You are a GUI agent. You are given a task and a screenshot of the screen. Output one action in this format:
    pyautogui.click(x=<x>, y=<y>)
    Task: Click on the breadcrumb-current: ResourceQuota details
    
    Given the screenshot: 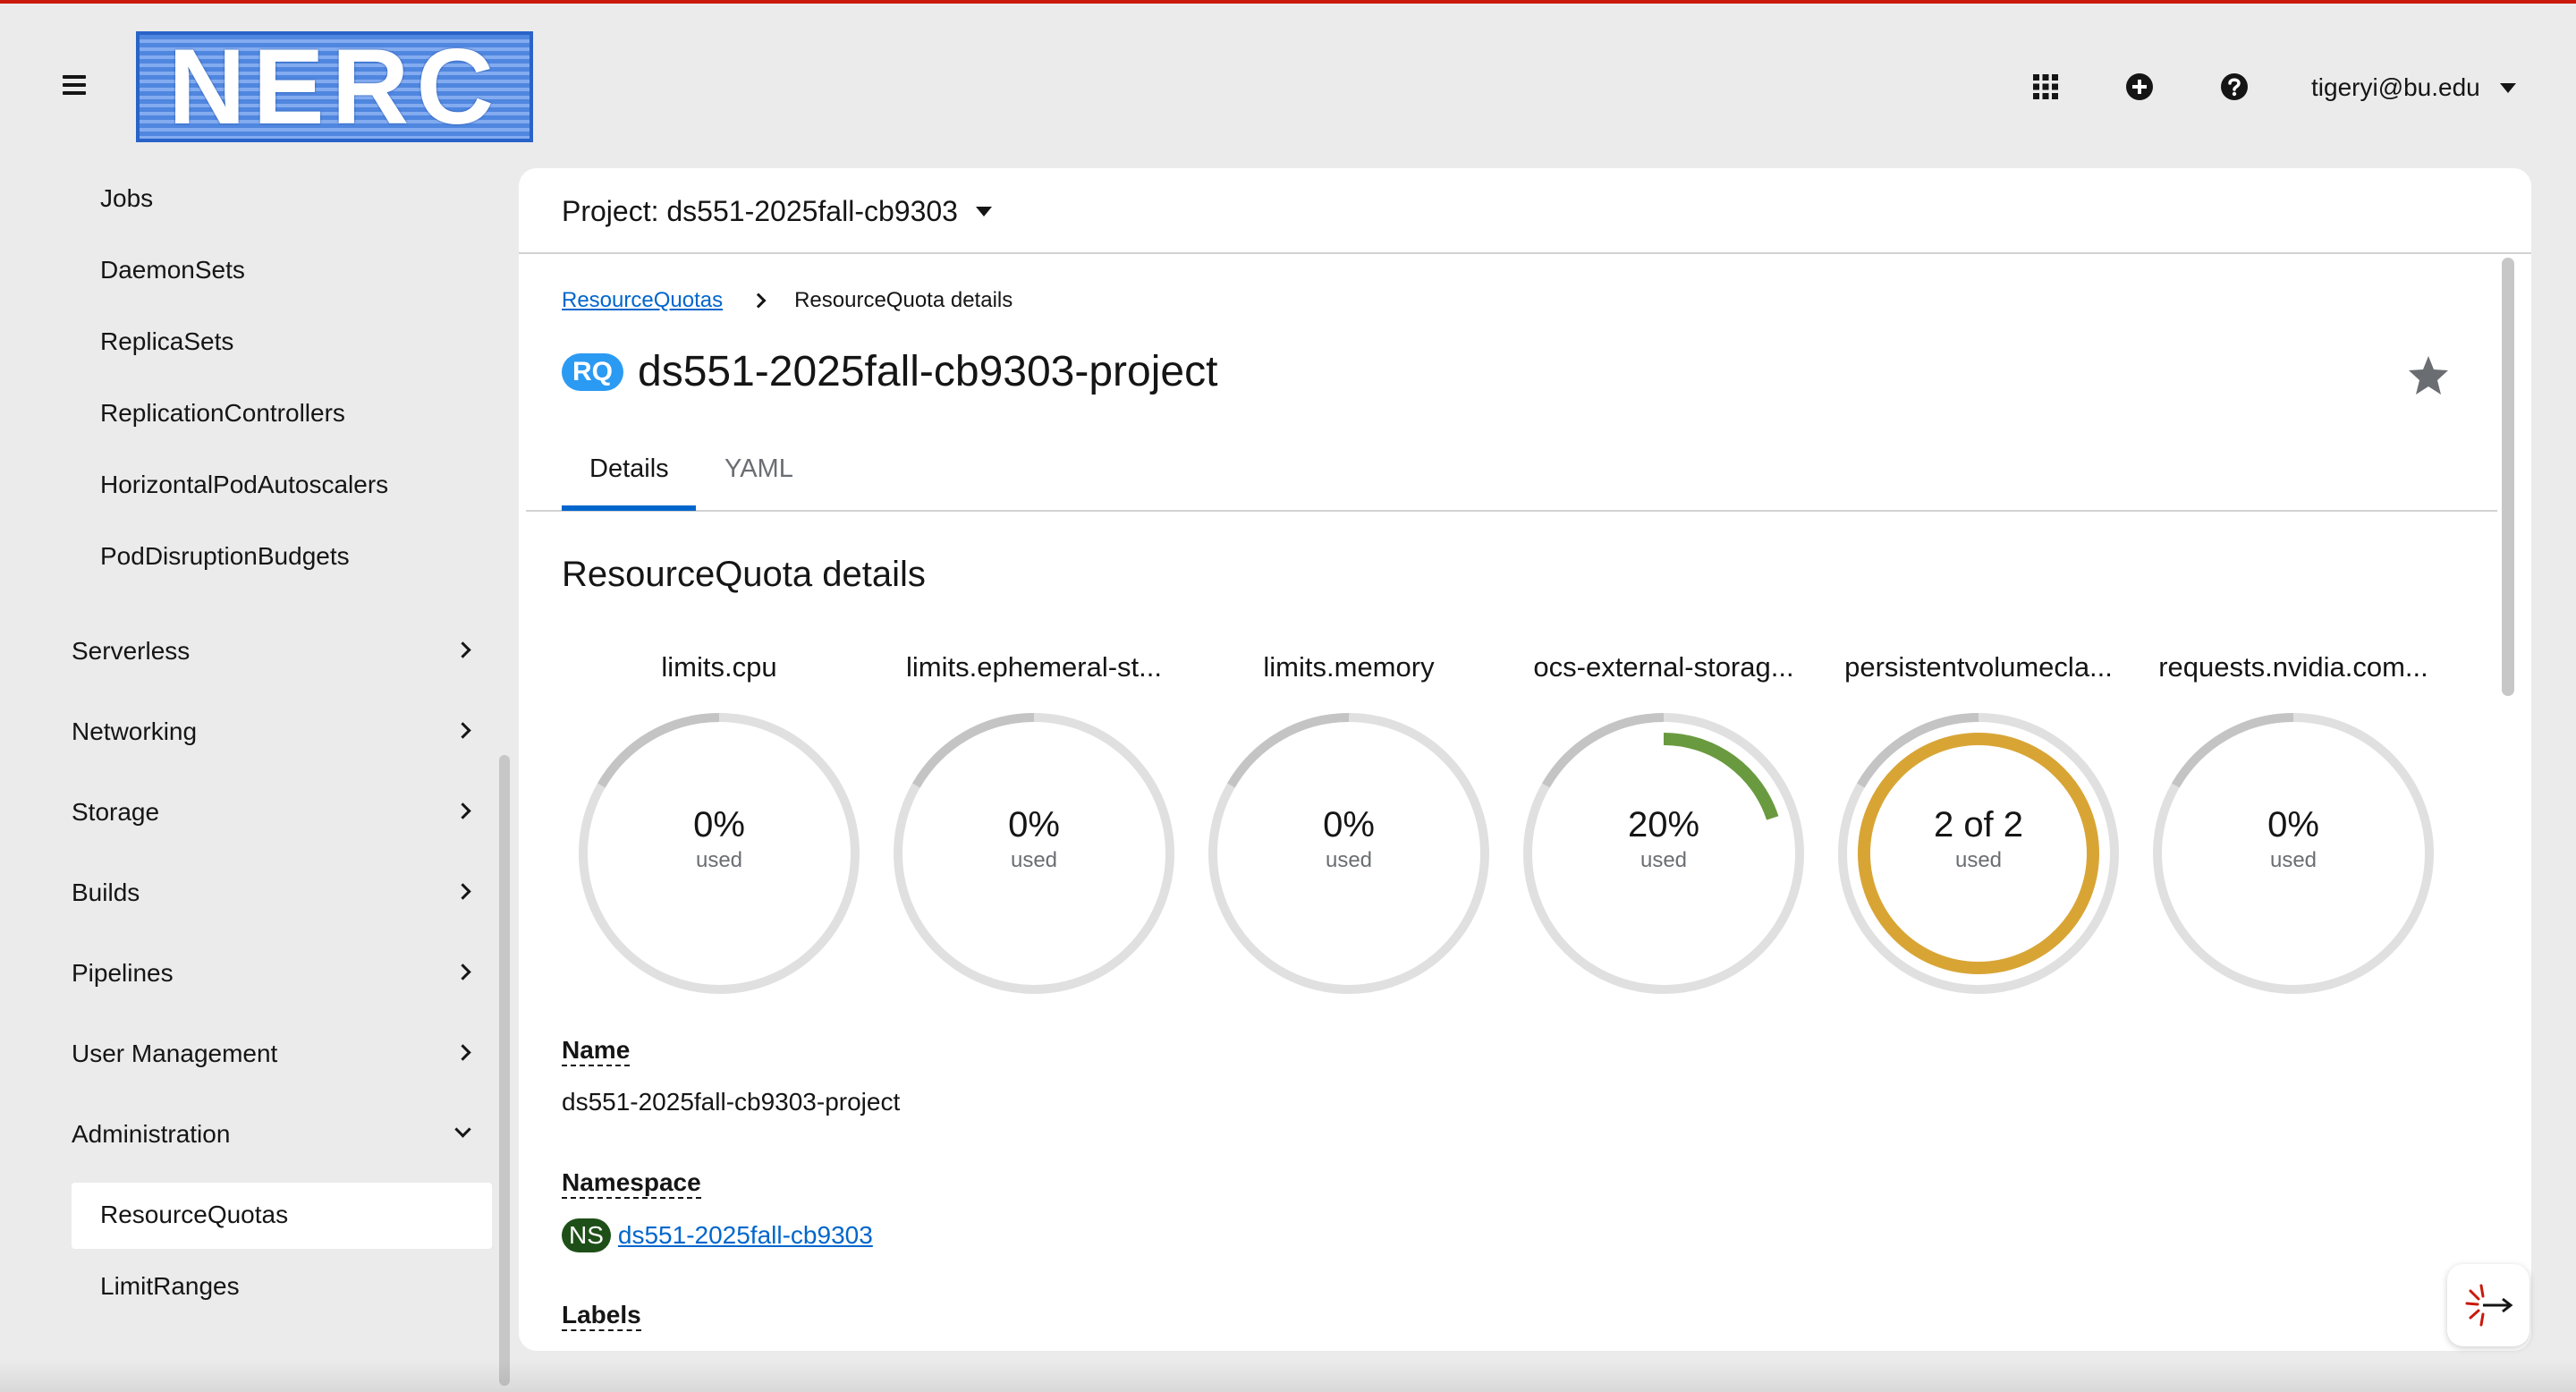 What is the action you would take?
    pyautogui.click(x=903, y=300)
    